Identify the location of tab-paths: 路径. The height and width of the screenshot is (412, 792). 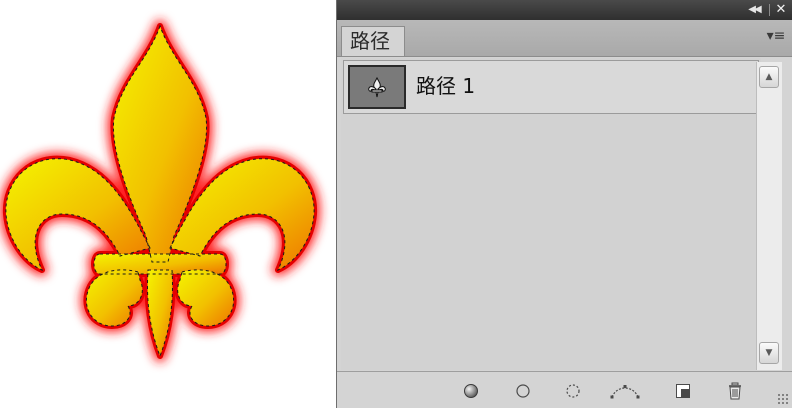
(373, 41).